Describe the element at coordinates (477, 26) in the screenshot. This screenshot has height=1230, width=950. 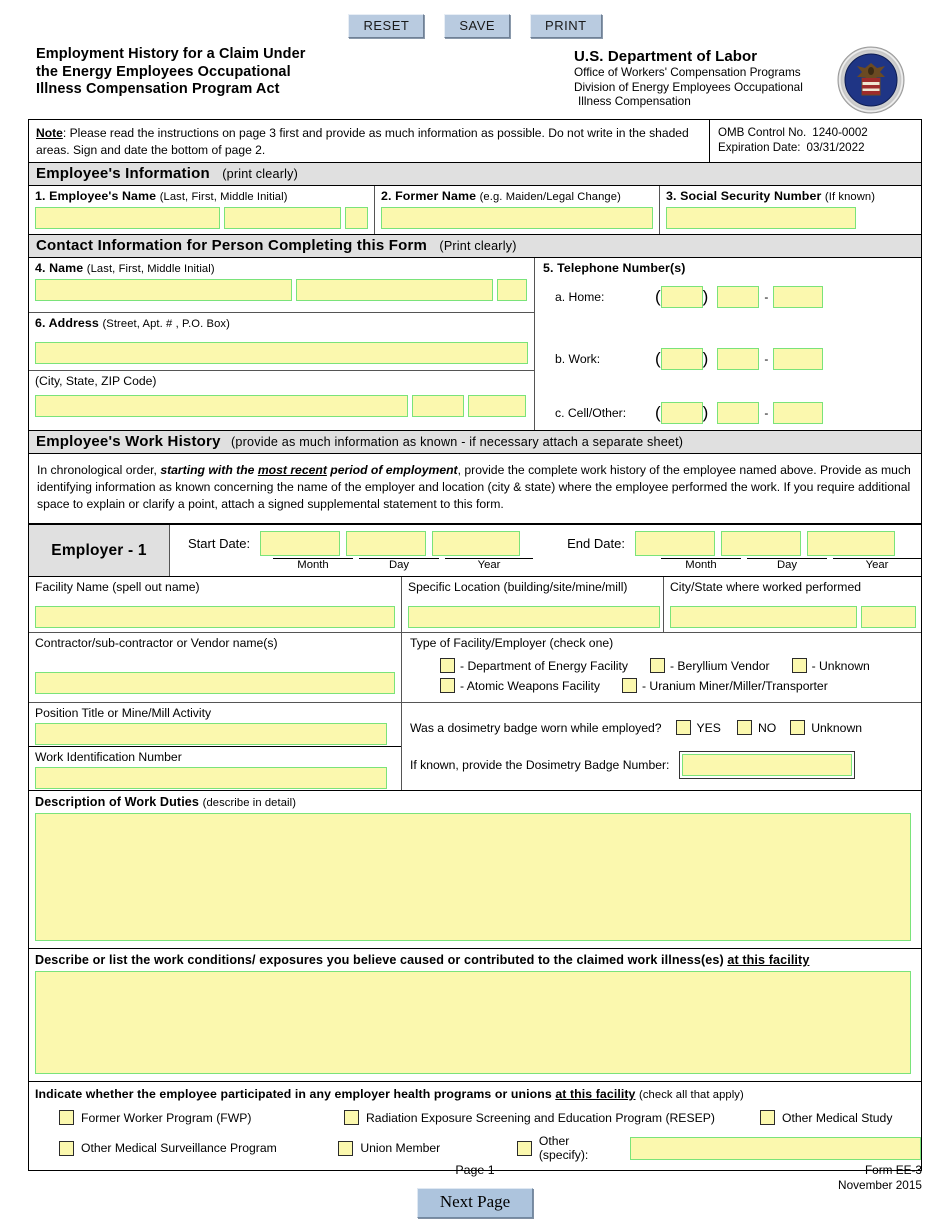
I see `save-button: SAVE` at that location.